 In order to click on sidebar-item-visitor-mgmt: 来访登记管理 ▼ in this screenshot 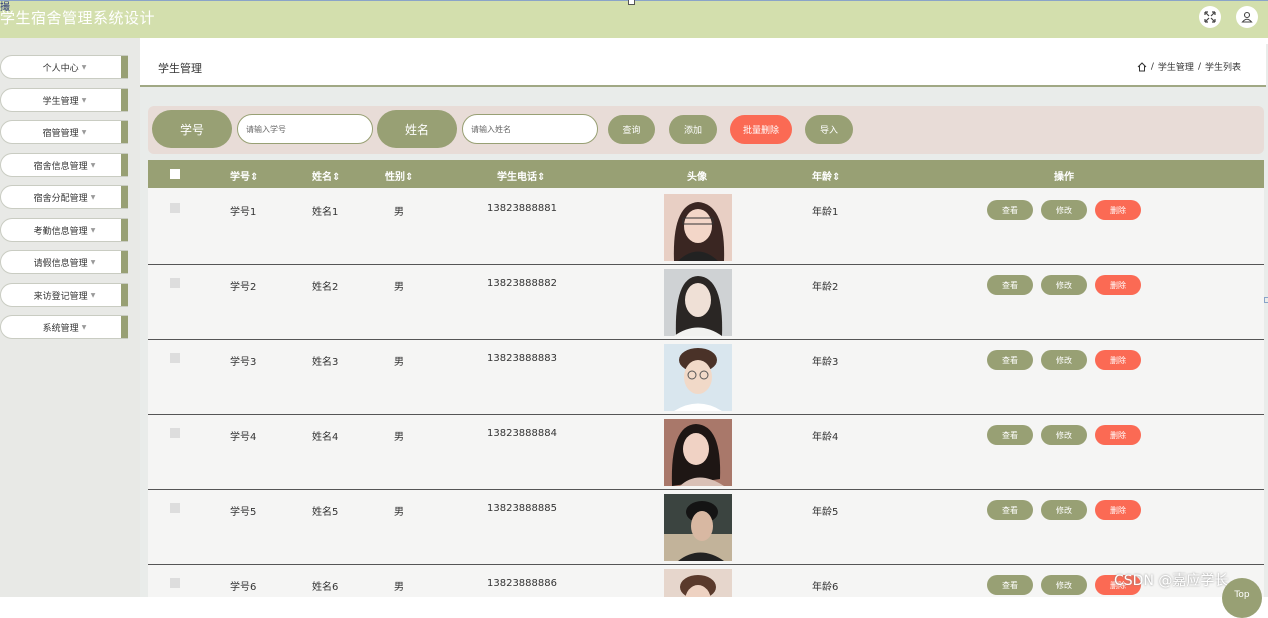, I will do `click(64, 295)`.